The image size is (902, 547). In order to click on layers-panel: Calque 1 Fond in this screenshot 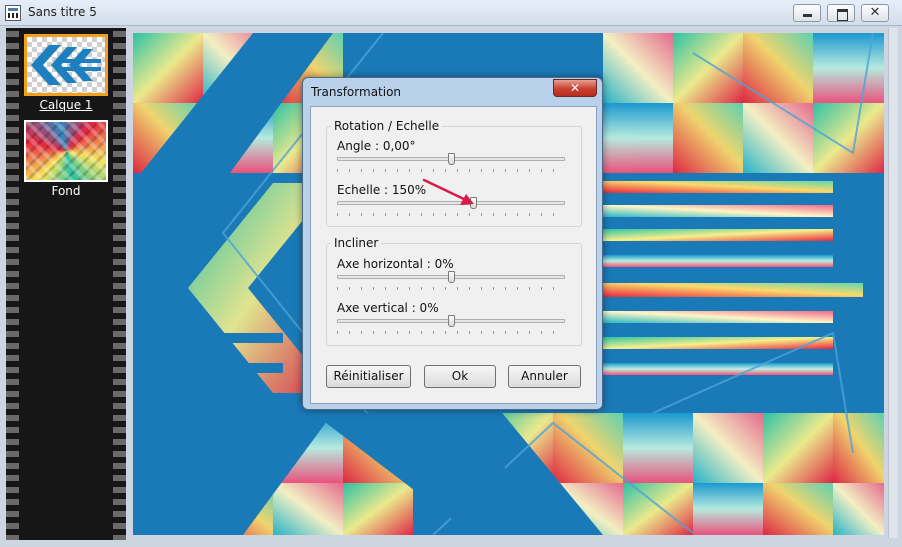, I will do `click(66, 284)`.